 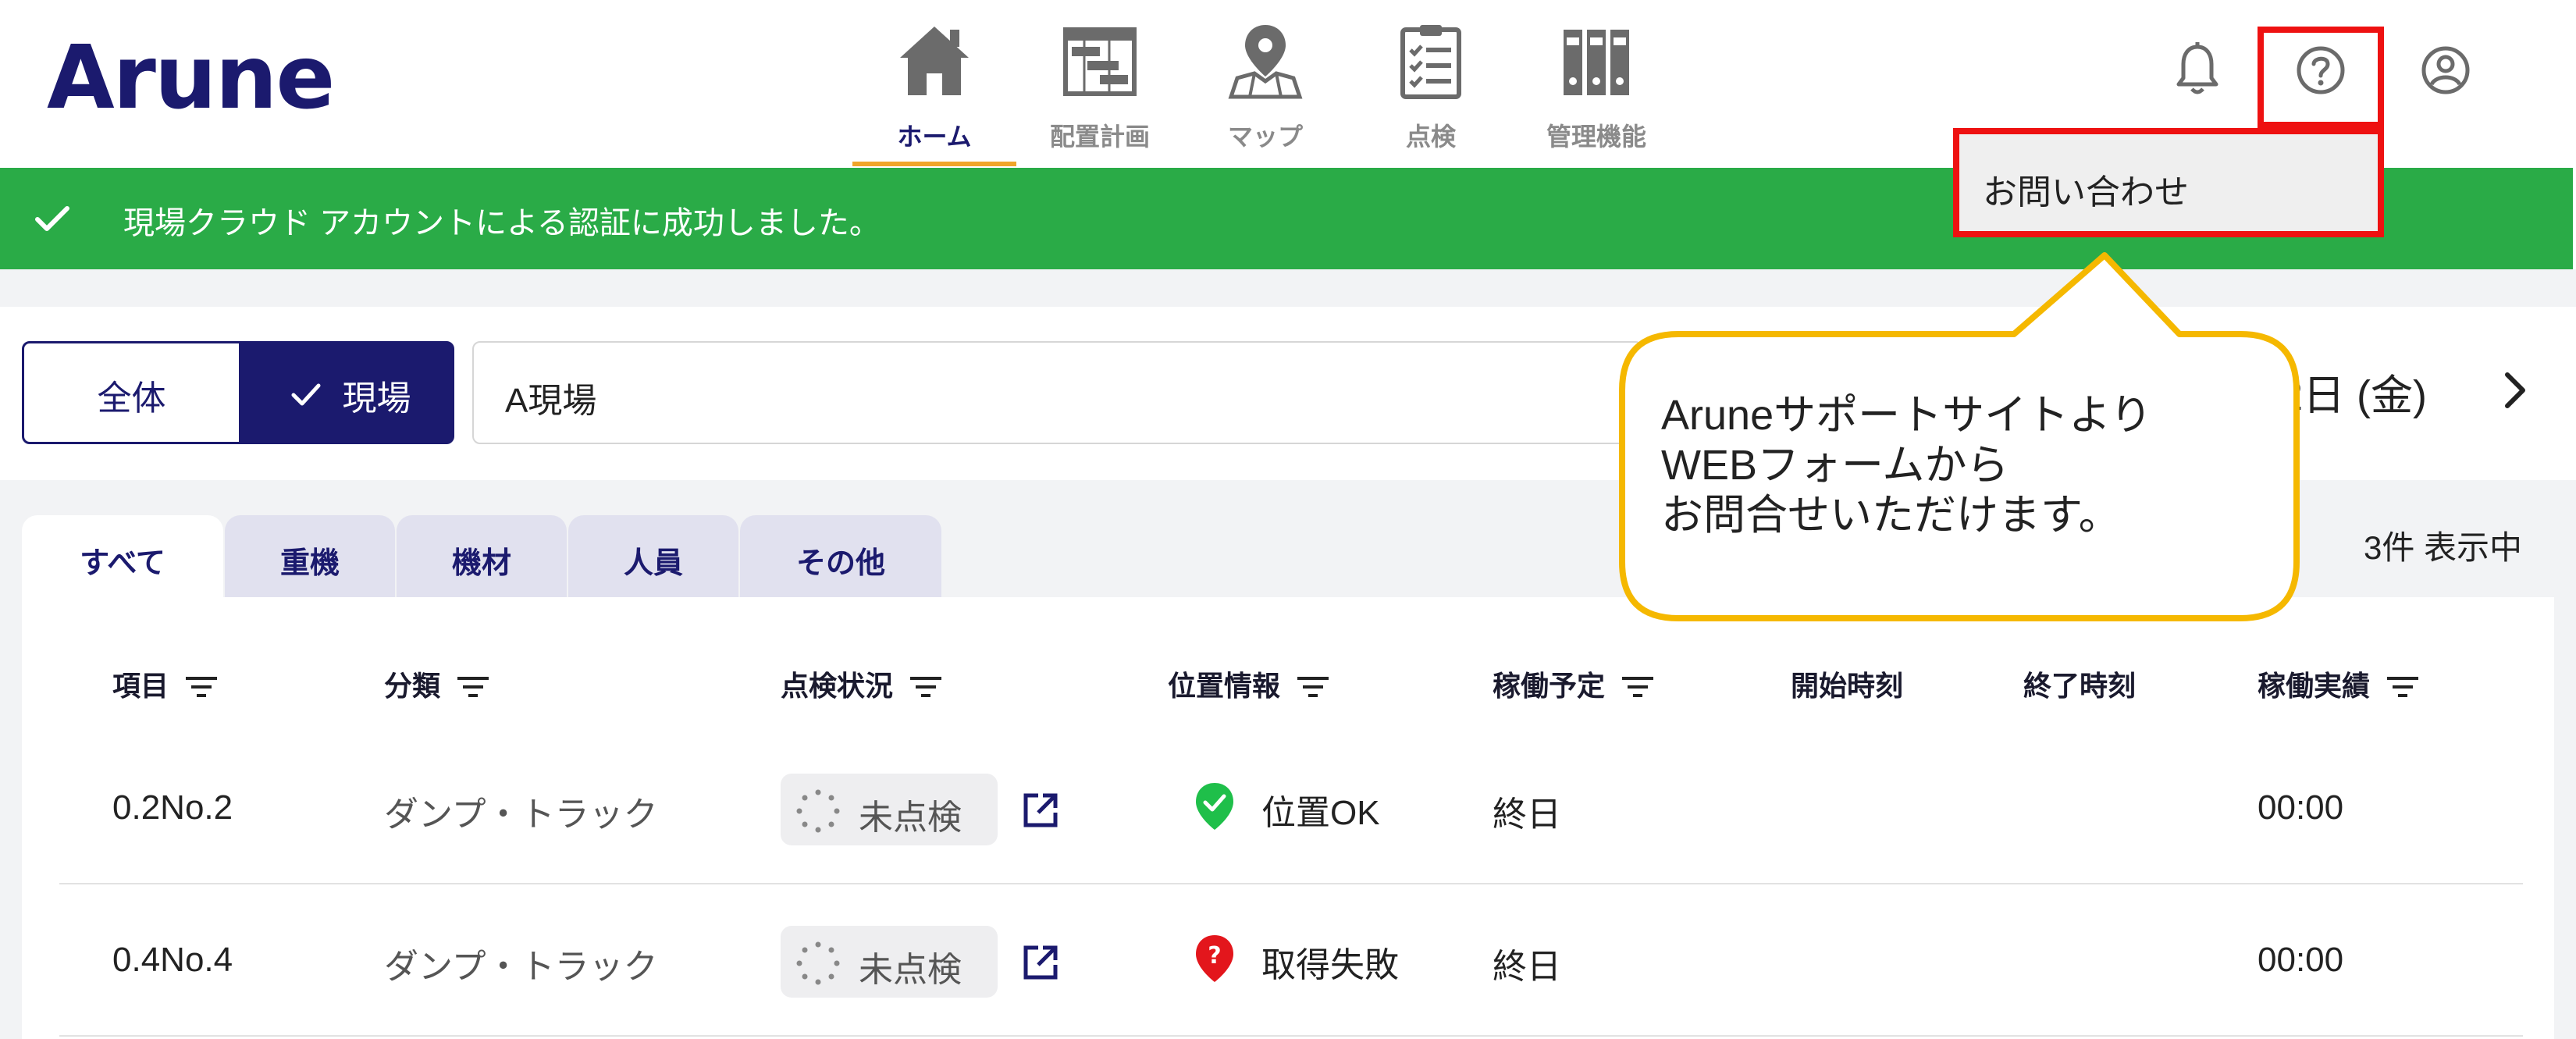 I want to click on help-dropdown-menu: お問い合わせ, so click(x=2168, y=182).